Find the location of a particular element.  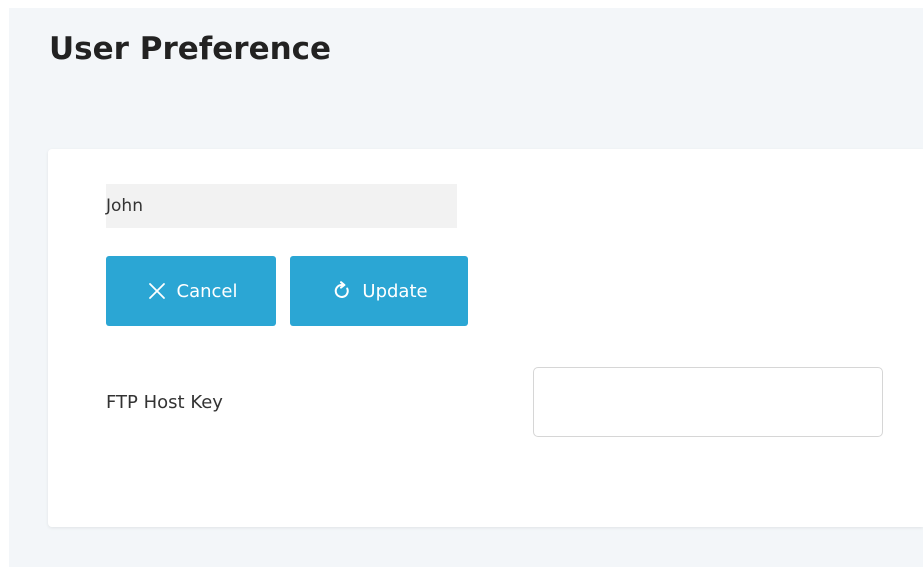

update-button-label: Update is located at coordinates (395, 291).